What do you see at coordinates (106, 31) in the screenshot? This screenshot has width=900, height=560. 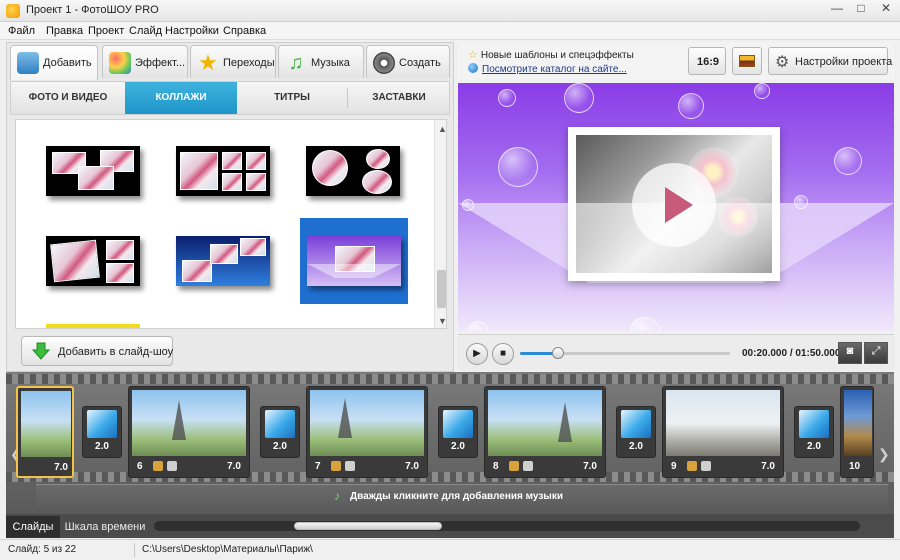 I see `menu-project: Проект` at bounding box center [106, 31].